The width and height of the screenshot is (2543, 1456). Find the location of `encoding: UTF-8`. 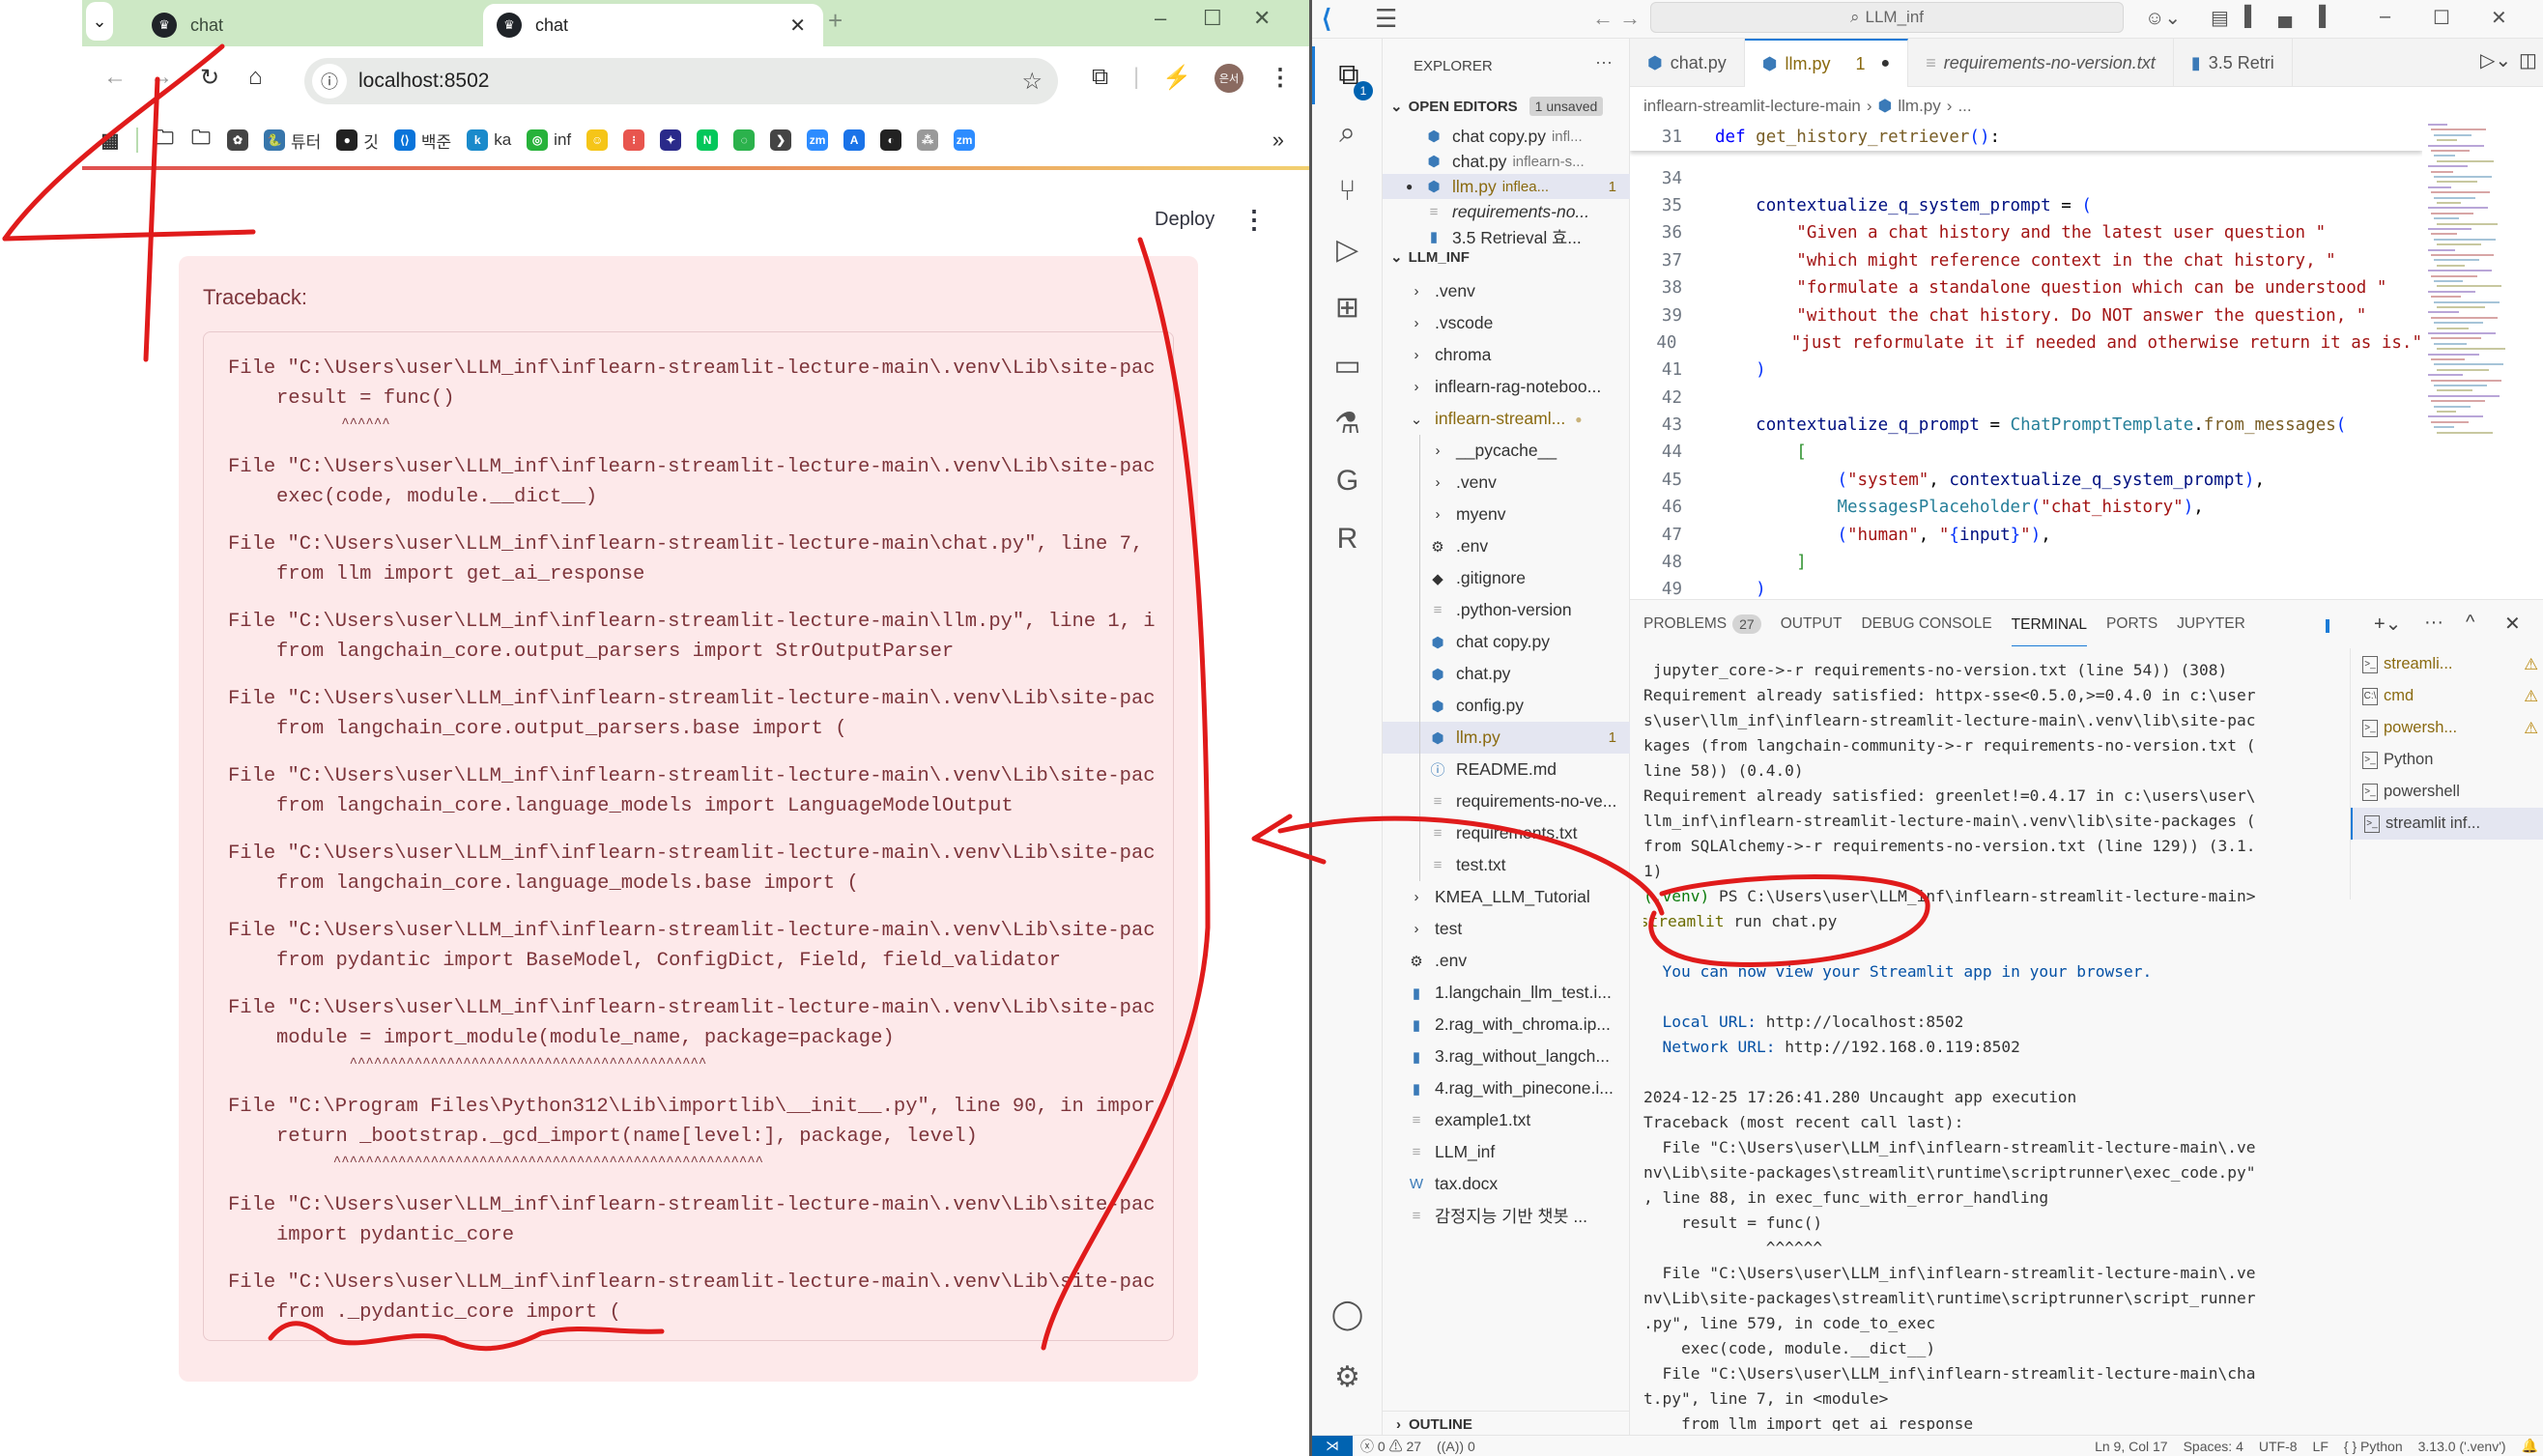

encoding: UTF-8 is located at coordinates (2278, 1446).